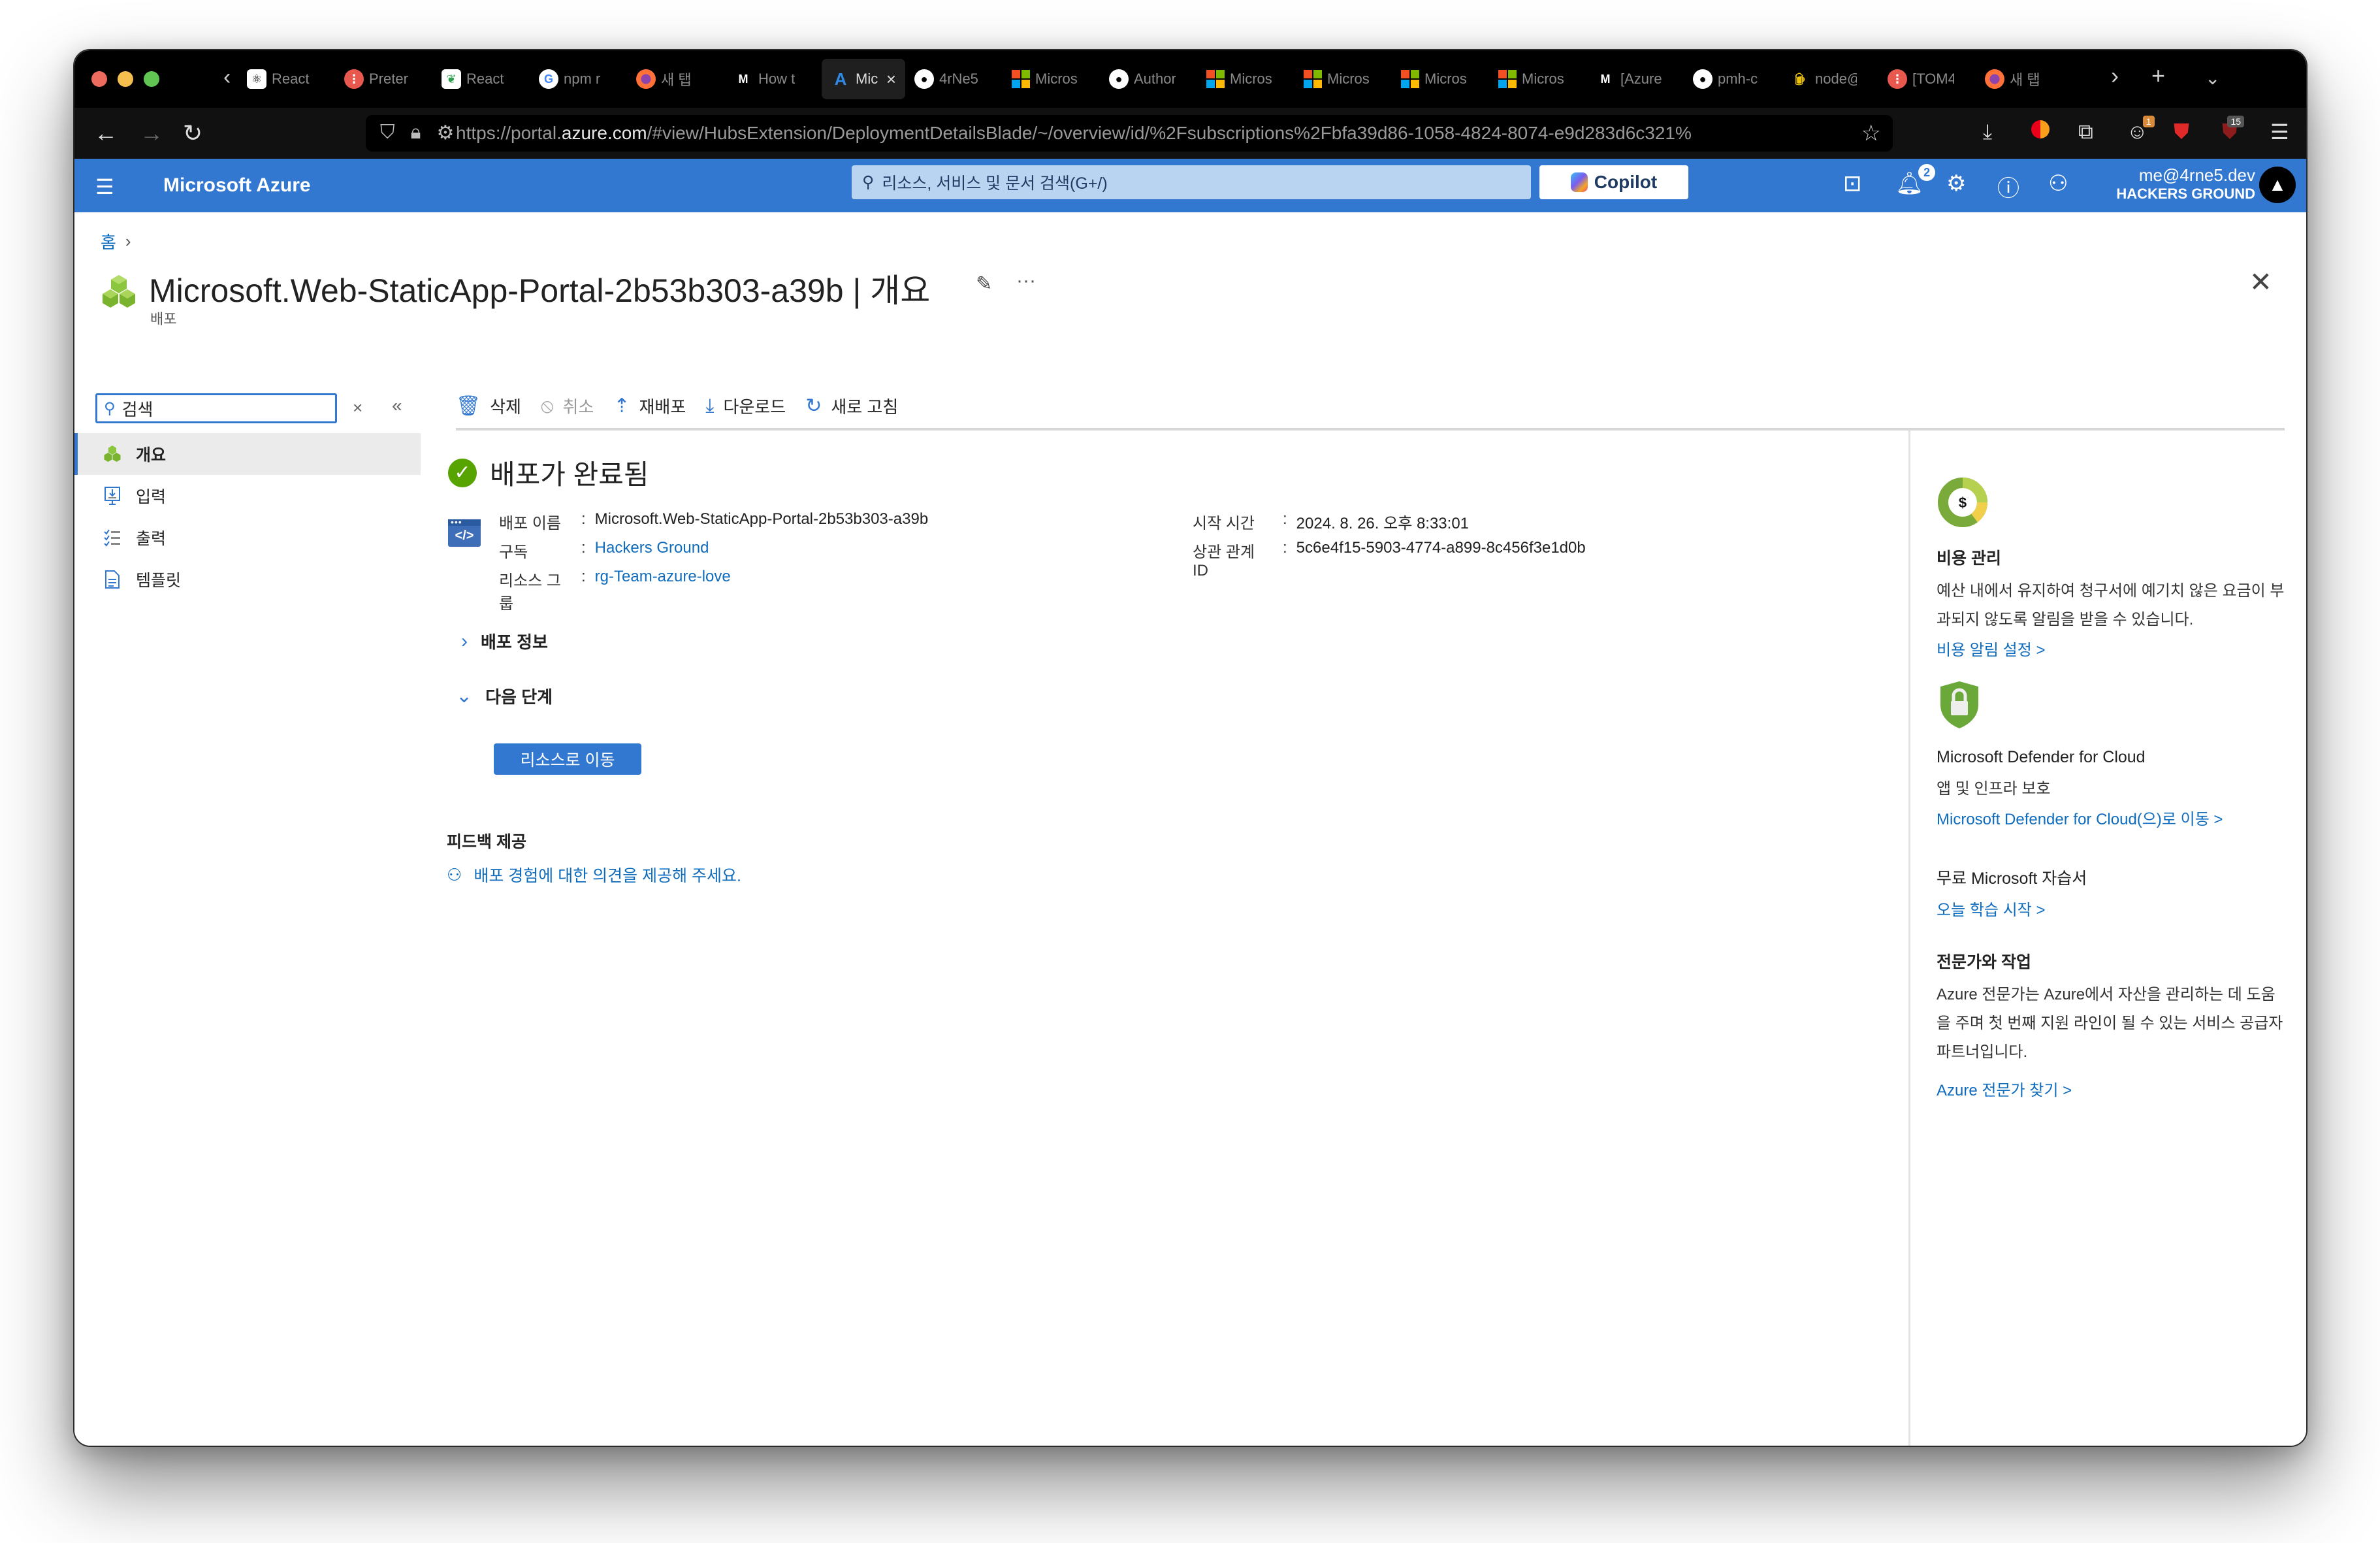 Image resolution: width=2380 pixels, height=1543 pixels. What do you see at coordinates (2277, 185) in the screenshot?
I see `avatar: ▲` at bounding box center [2277, 185].